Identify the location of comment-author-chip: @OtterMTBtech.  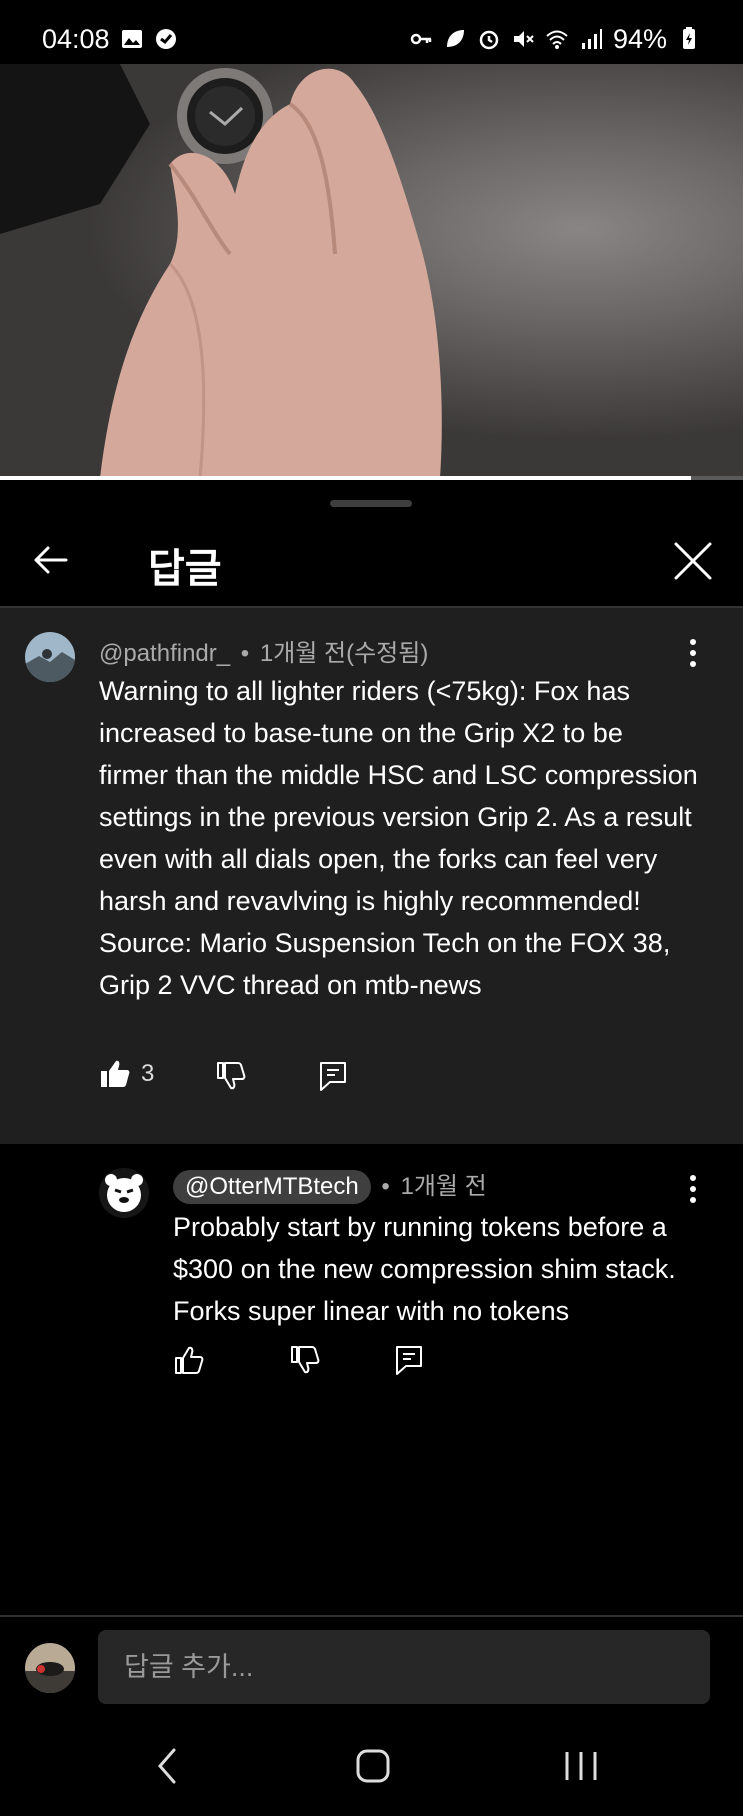
(272, 1187).